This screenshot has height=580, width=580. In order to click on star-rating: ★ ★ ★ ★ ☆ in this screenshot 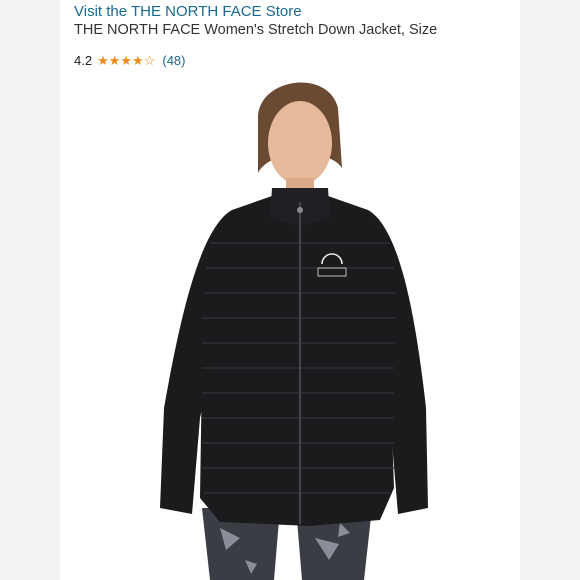, I will do `click(126, 60)`.